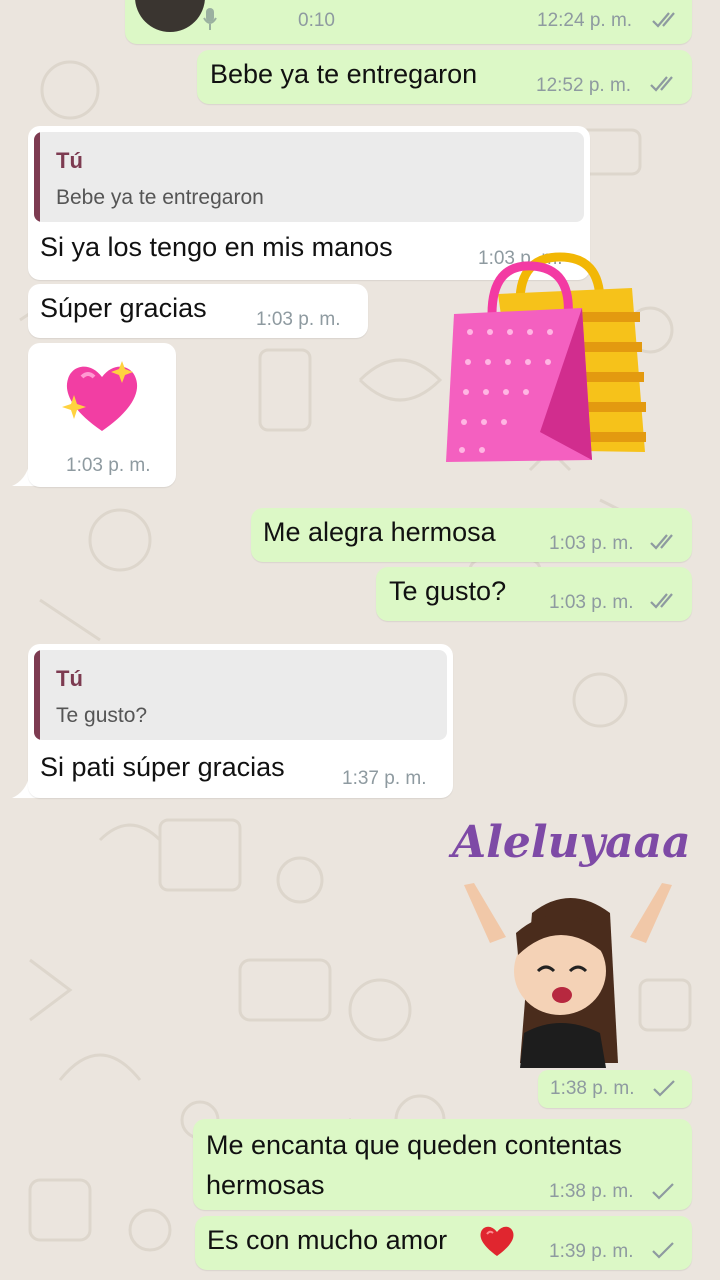  Describe the element at coordinates (547, 359) in the screenshot. I see `shopping-bags-sticker` at that location.